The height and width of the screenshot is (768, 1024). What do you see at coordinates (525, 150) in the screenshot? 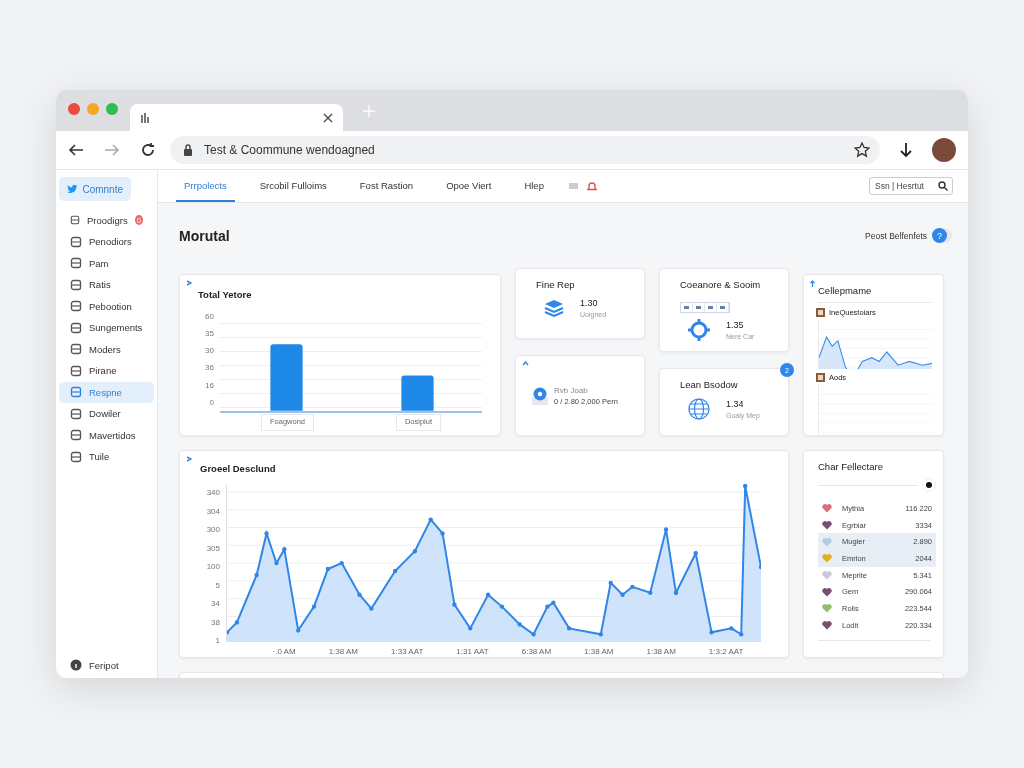
I see `address-bar: Test & Coommune wendoagned` at bounding box center [525, 150].